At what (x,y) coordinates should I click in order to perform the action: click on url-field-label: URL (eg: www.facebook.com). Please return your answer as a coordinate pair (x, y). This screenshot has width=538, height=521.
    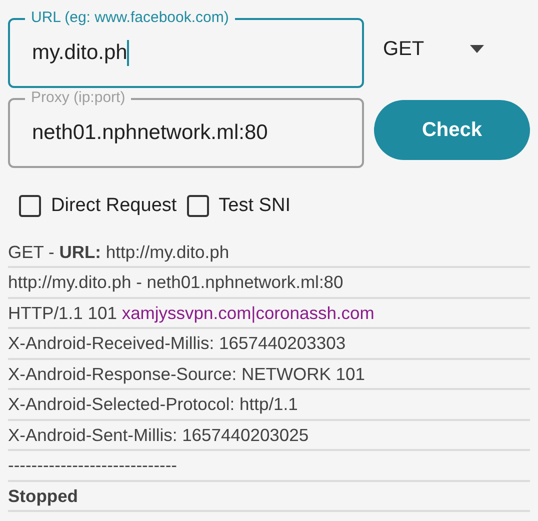
    Looking at the image, I should click on (130, 18).